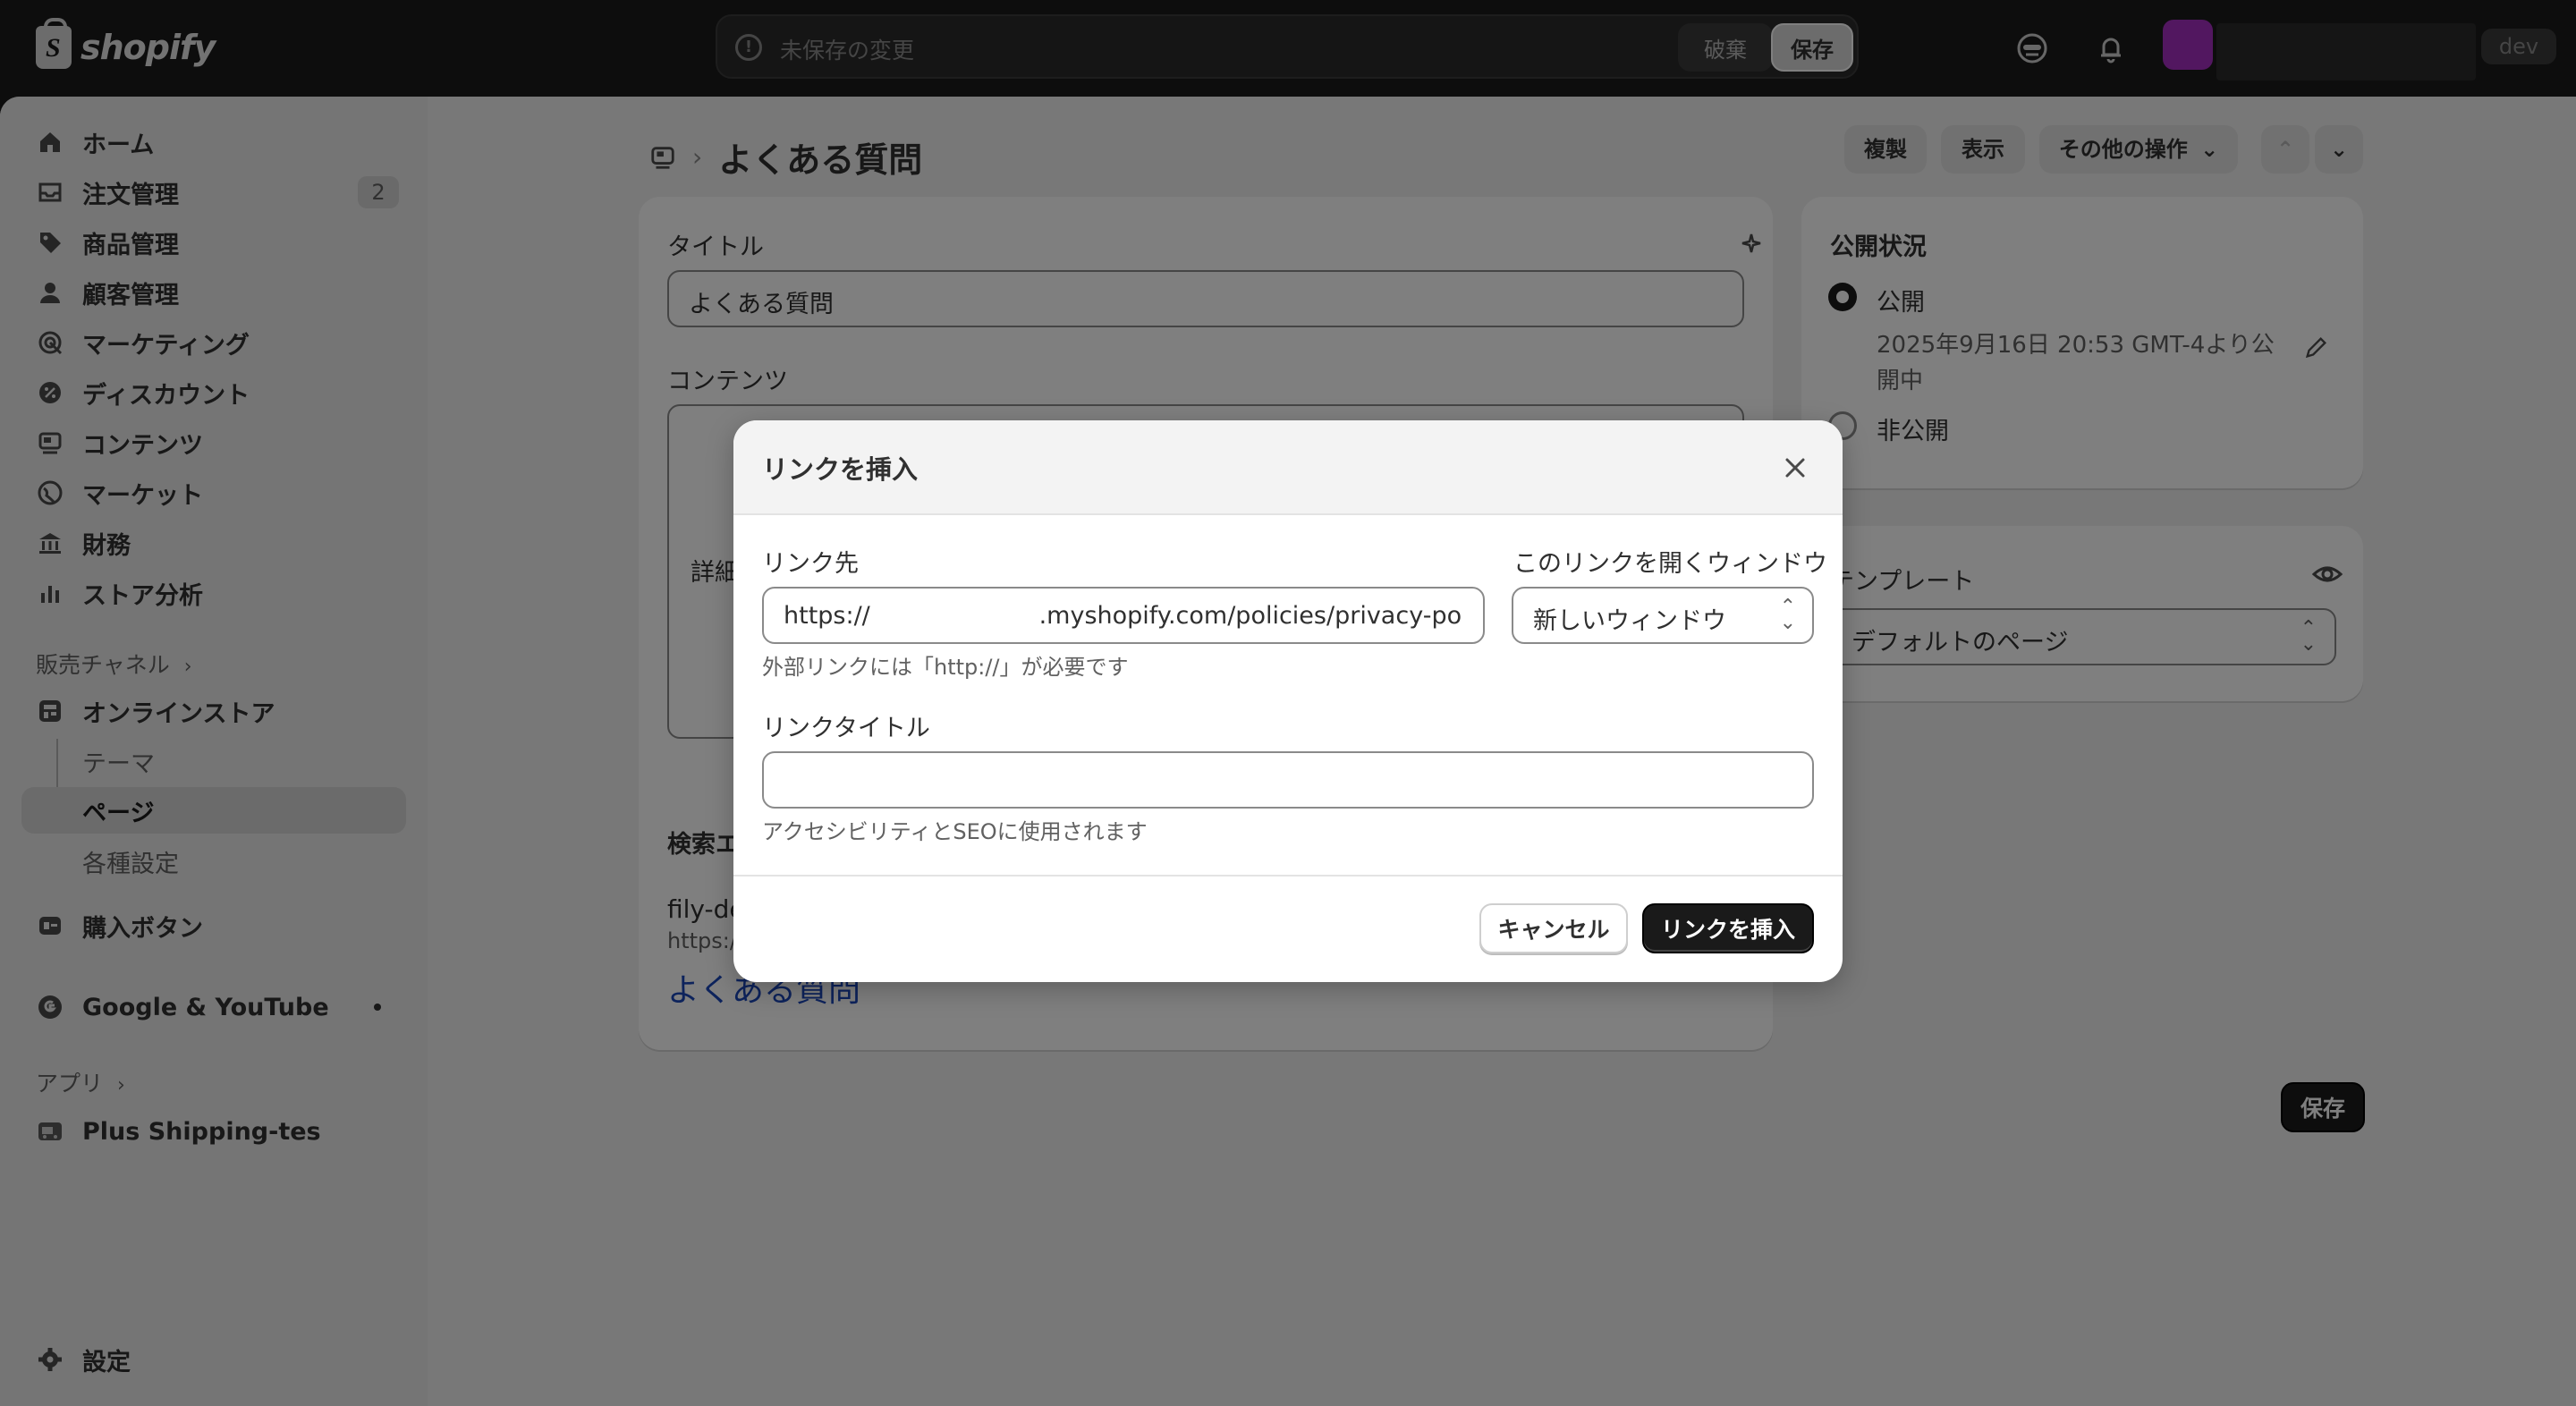 The height and width of the screenshot is (1406, 2576). I want to click on link-title-label: リンクタイトル, so click(846, 729).